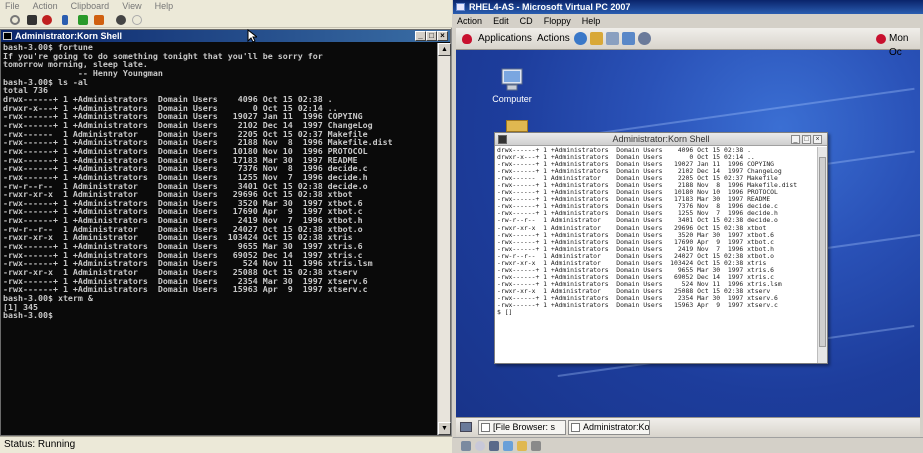 Image resolution: width=923 pixels, height=453 pixels. I want to click on terminal-icon, so click(502, 139).